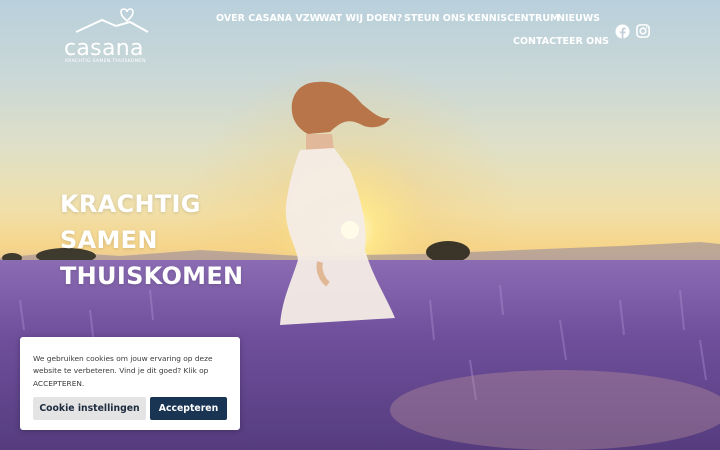 The width and height of the screenshot is (720, 450). Describe the element at coordinates (188, 408) in the screenshot. I see `accept-cookies-button: Accepteren` at that location.